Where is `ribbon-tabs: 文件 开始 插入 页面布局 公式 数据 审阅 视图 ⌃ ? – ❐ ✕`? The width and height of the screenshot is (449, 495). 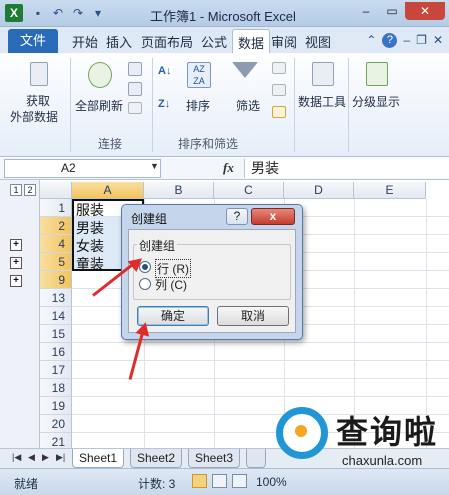 ribbon-tabs: 文件 开始 插入 页面布局 公式 数据 审阅 视图 ⌃ ? – ❐ ✕ is located at coordinates (224, 40).